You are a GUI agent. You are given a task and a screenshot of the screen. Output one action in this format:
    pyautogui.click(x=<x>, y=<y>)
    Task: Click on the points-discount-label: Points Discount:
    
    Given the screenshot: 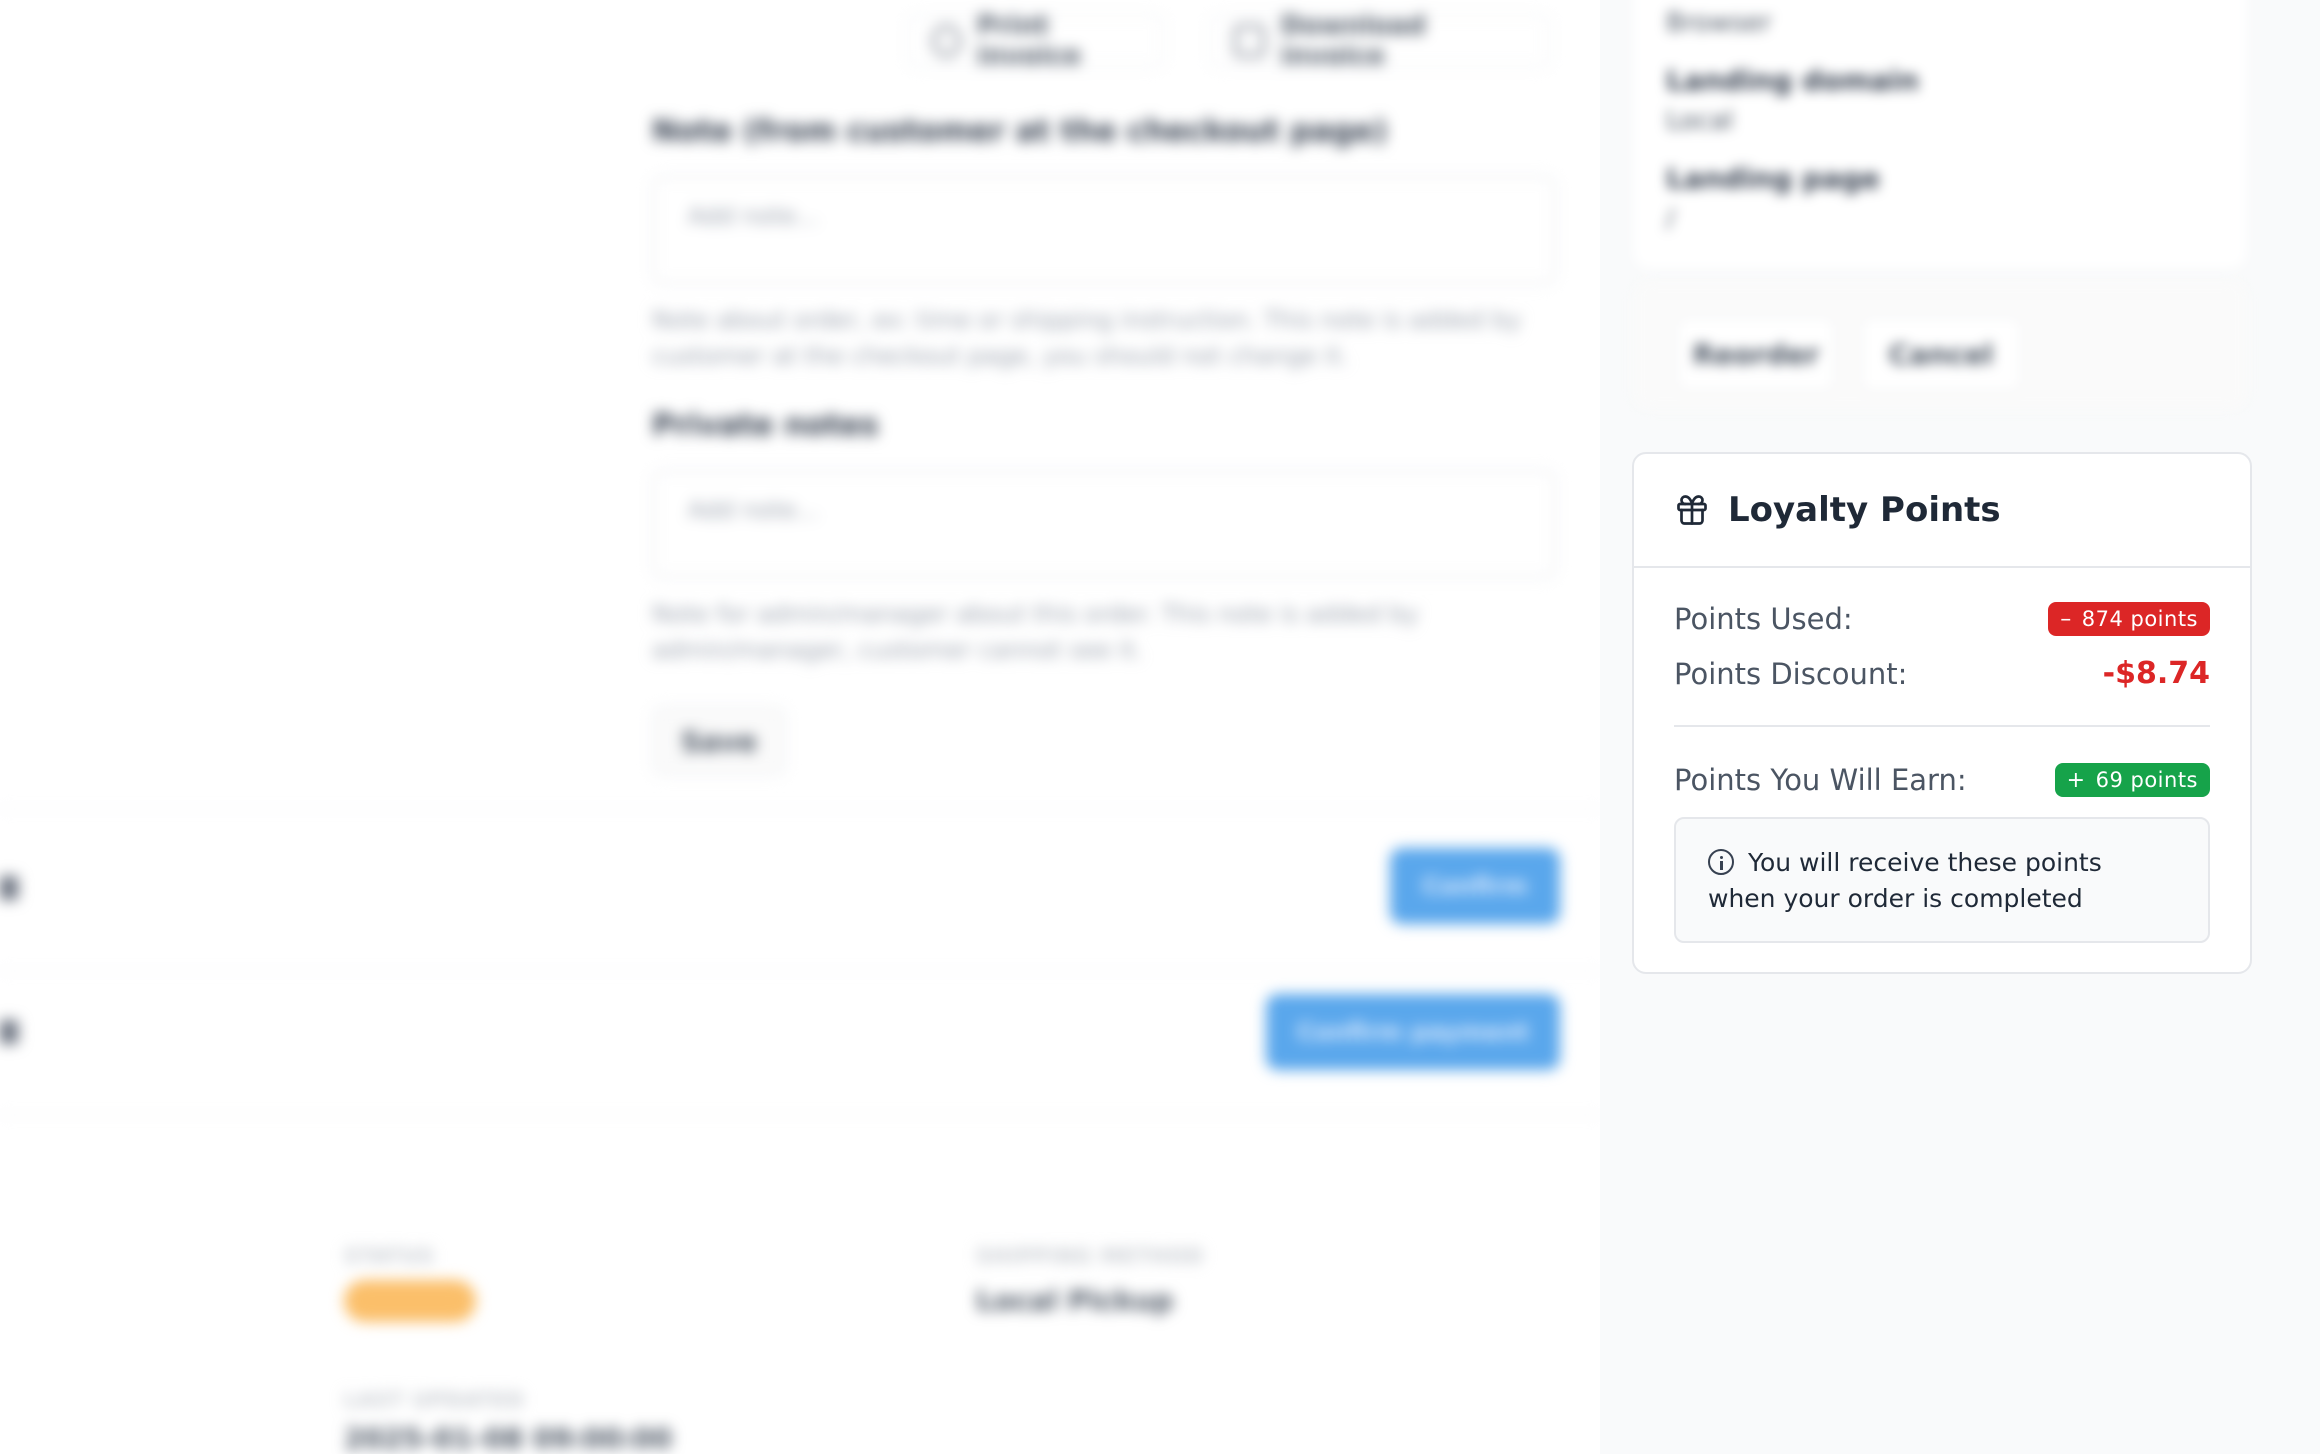 What is the action you would take?
    pyautogui.click(x=1791, y=673)
    